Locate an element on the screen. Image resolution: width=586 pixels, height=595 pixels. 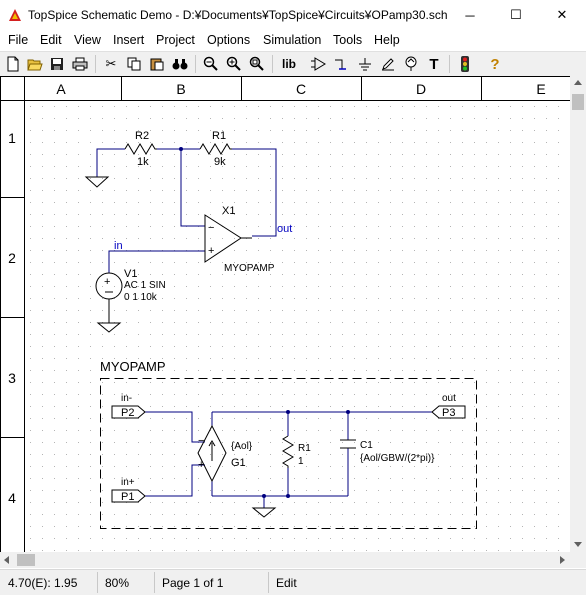
zoom-out-button is located at coordinates (211, 64).